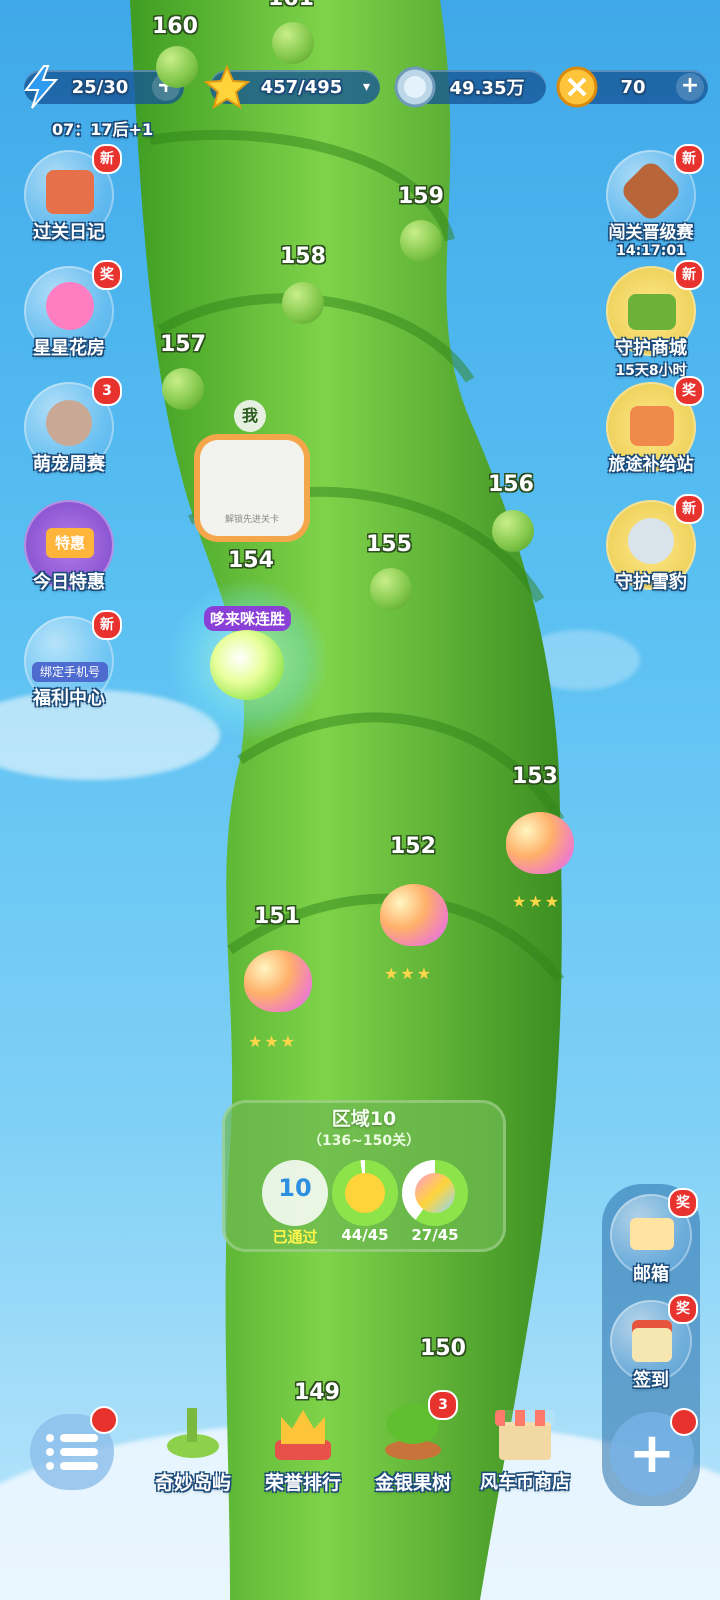  Describe the element at coordinates (69, 434) in the screenshot. I see `side-btn-pet-week: 3 萌宠周赛` at that location.